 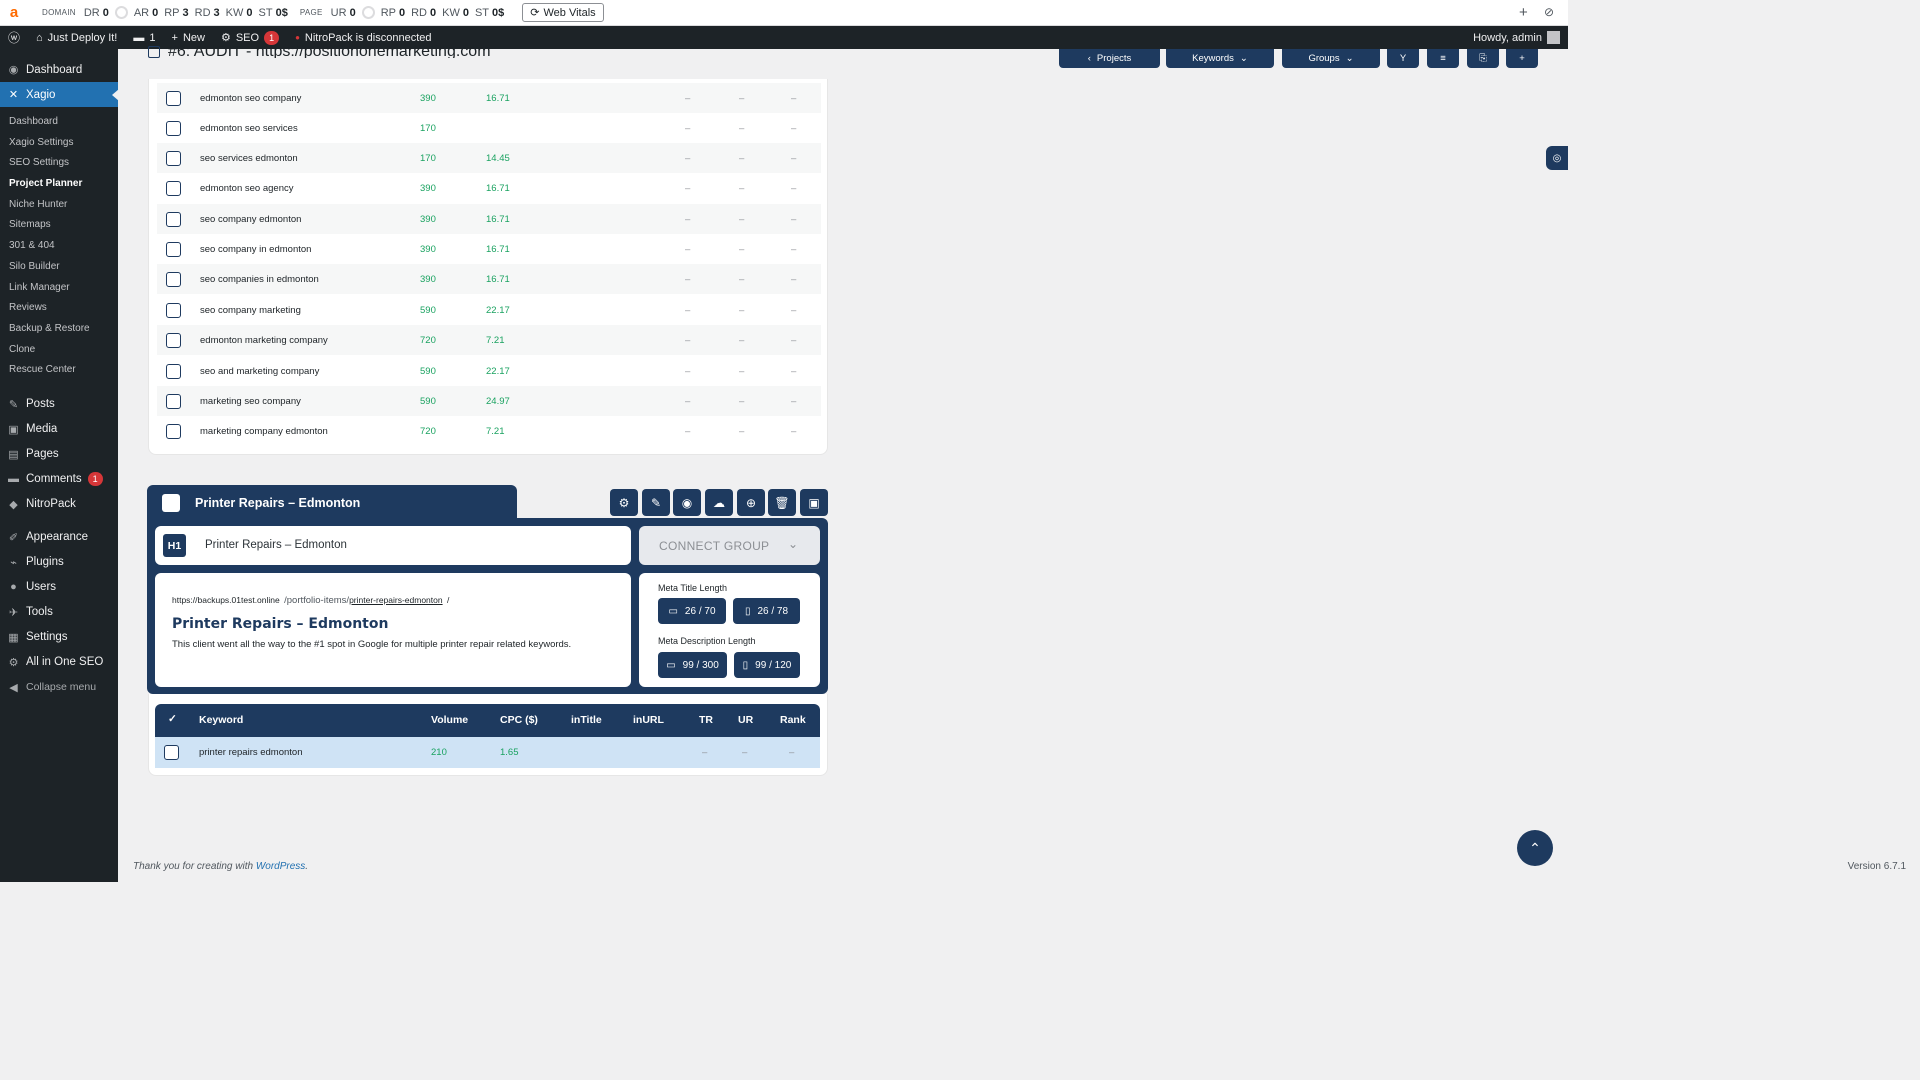 I want to click on column-cpc: CPC ($), so click(x=519, y=720).